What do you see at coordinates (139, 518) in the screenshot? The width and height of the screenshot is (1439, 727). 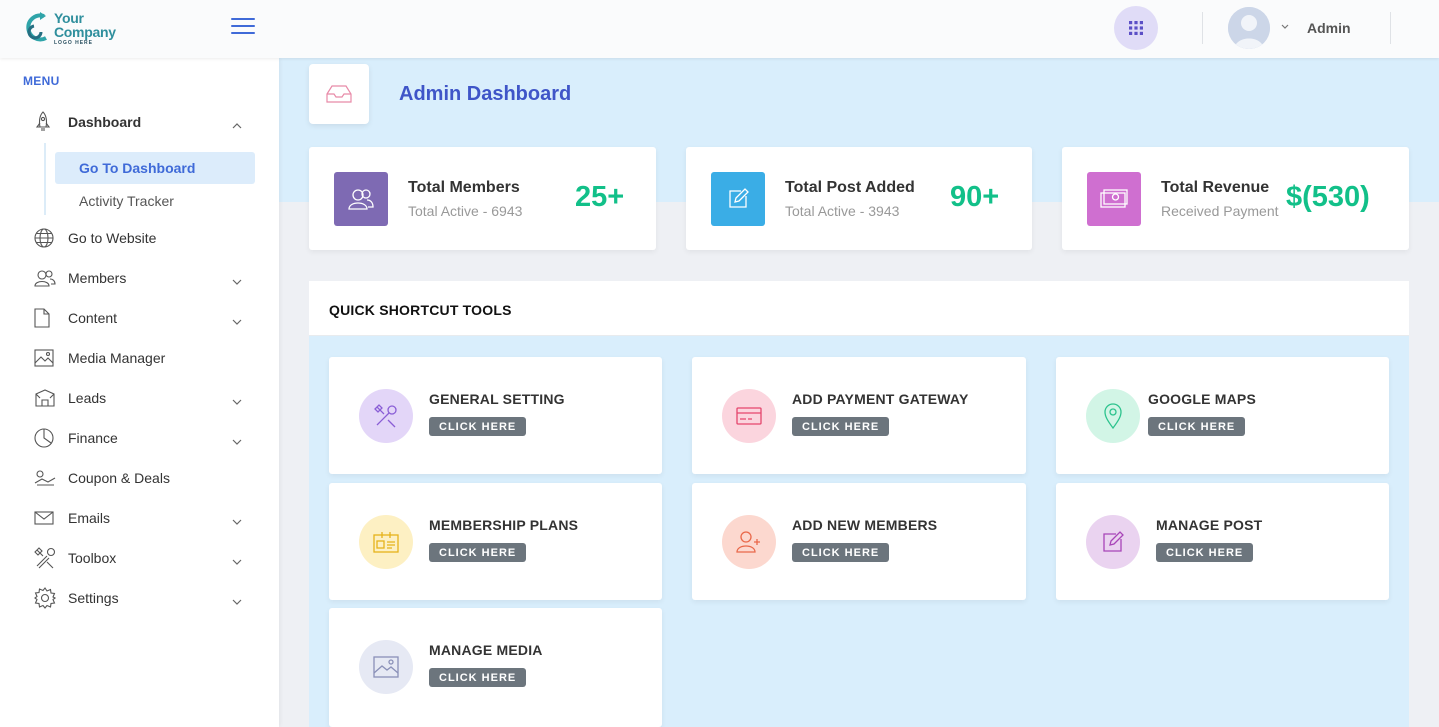 I see `sidebar-item-emails: Emails` at bounding box center [139, 518].